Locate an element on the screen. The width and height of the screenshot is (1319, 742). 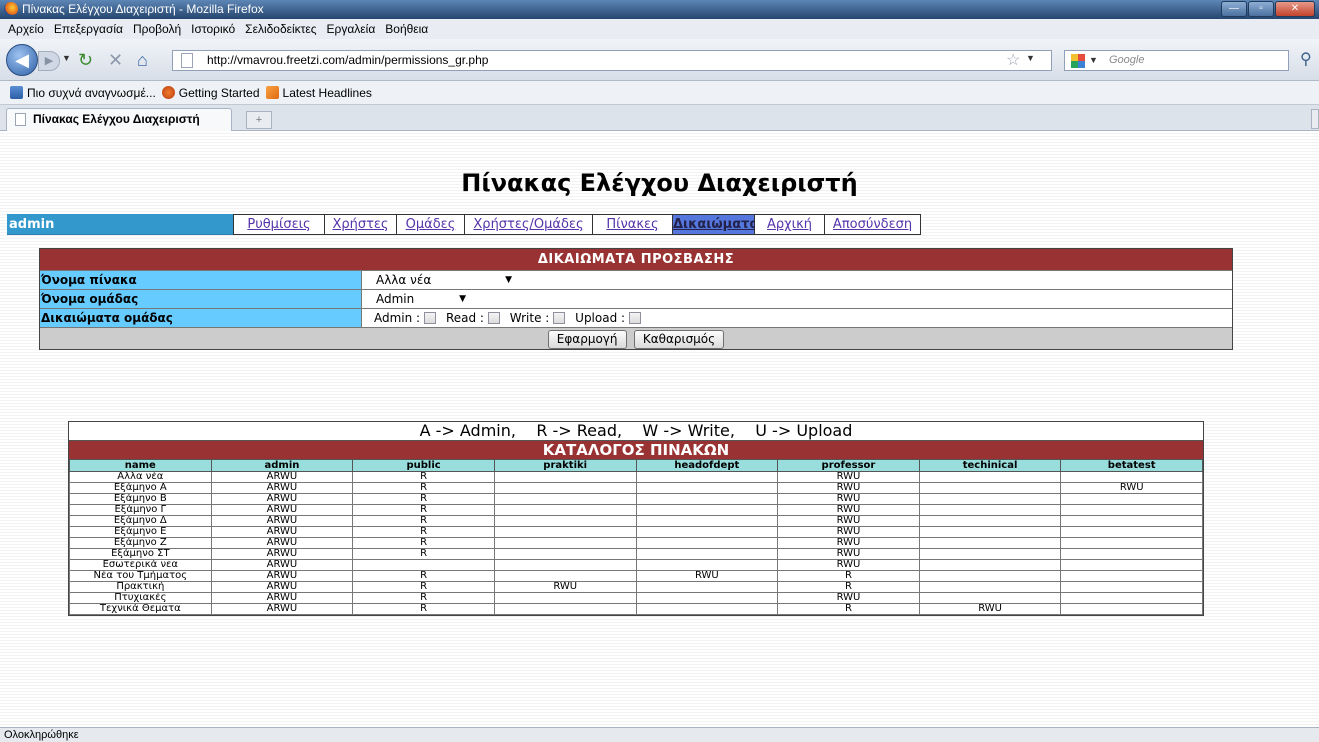
chevron-down-icon: ▼ is located at coordinates (462, 299).